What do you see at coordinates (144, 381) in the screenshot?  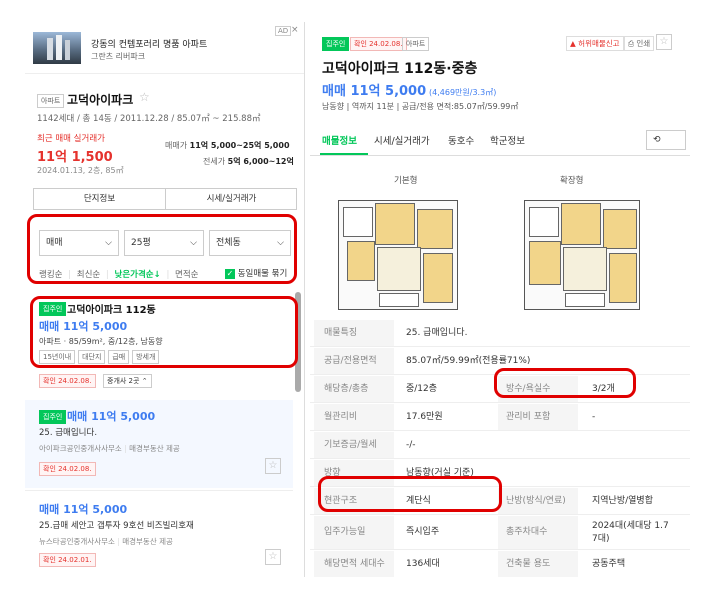 I see `chevron-up-icon: ⌃` at bounding box center [144, 381].